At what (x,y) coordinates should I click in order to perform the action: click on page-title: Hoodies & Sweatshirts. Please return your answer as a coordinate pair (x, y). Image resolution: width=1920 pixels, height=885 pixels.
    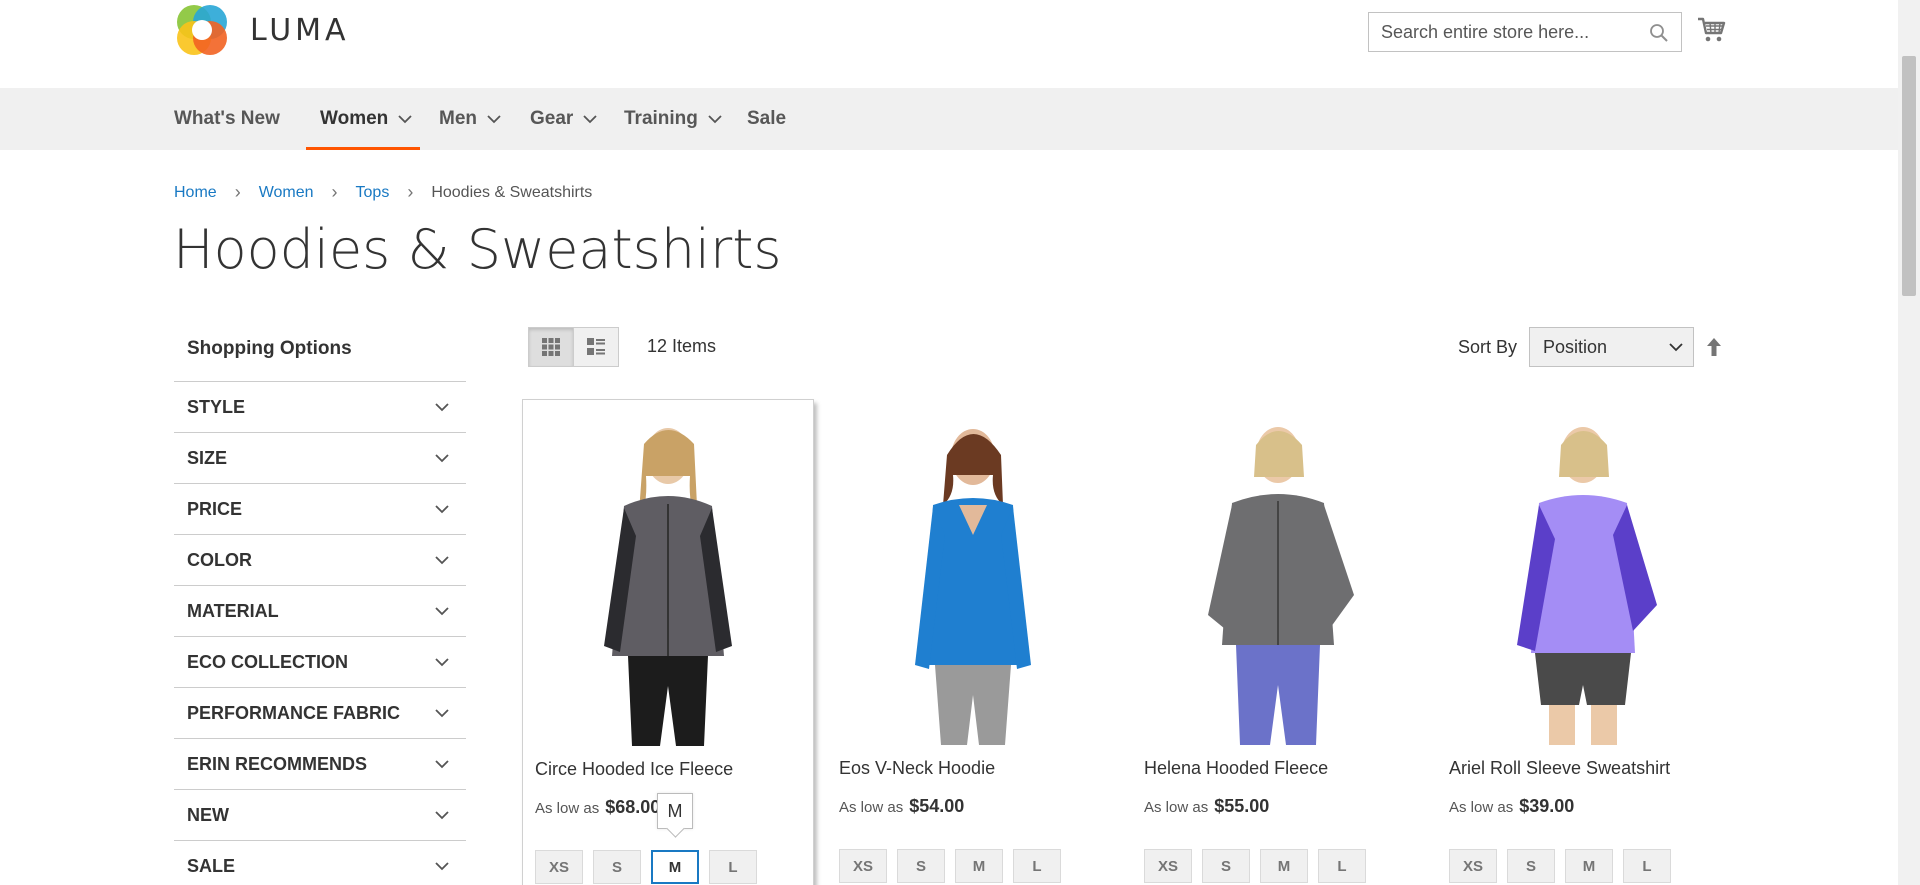
    Looking at the image, I should click on (477, 249).